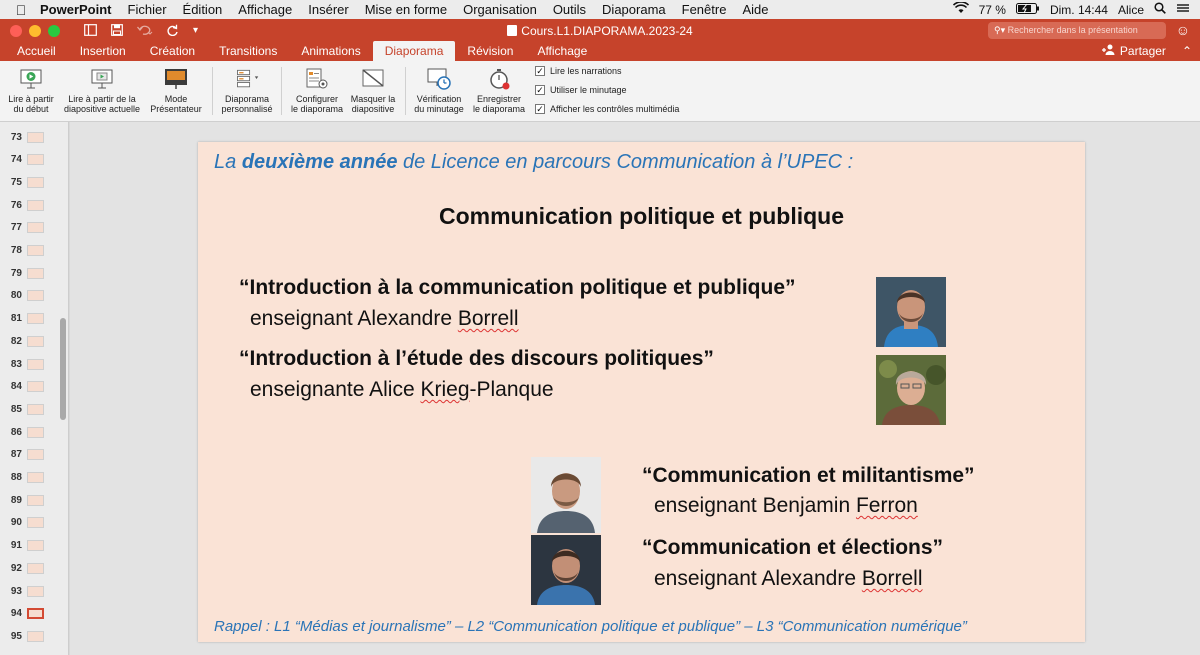 Image resolution: width=1200 pixels, height=655 pixels. I want to click on undo-icon, so click(145, 31).